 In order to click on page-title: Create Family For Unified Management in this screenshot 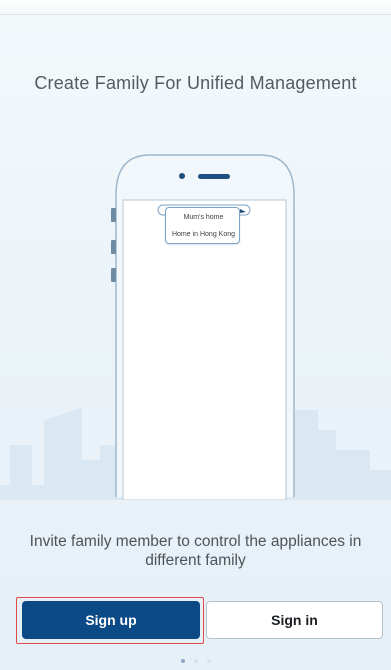, I will do `click(195, 83)`.